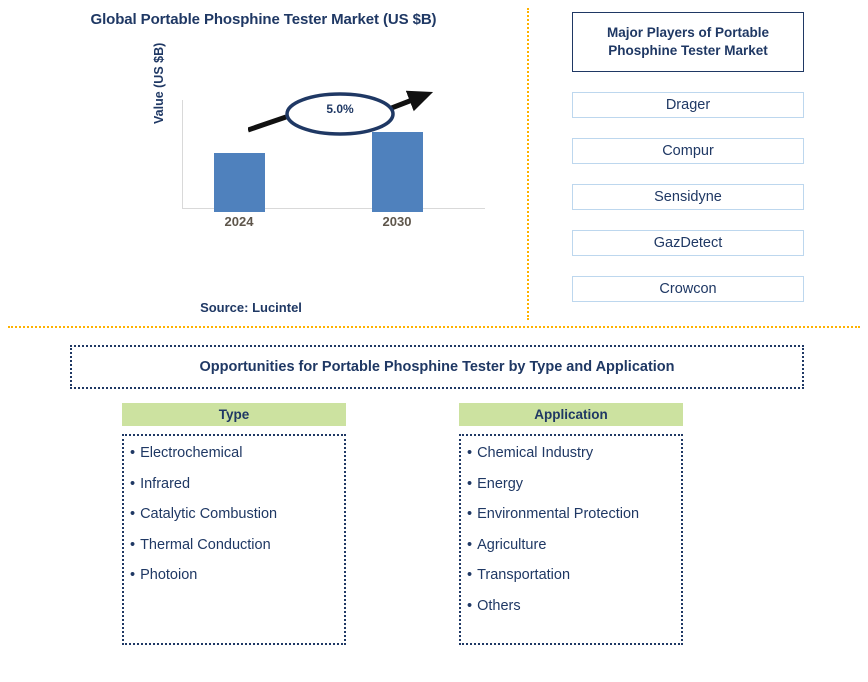  Describe the element at coordinates (512, 544) in the screenshot. I see `list-item-label: Agriculture` at that location.